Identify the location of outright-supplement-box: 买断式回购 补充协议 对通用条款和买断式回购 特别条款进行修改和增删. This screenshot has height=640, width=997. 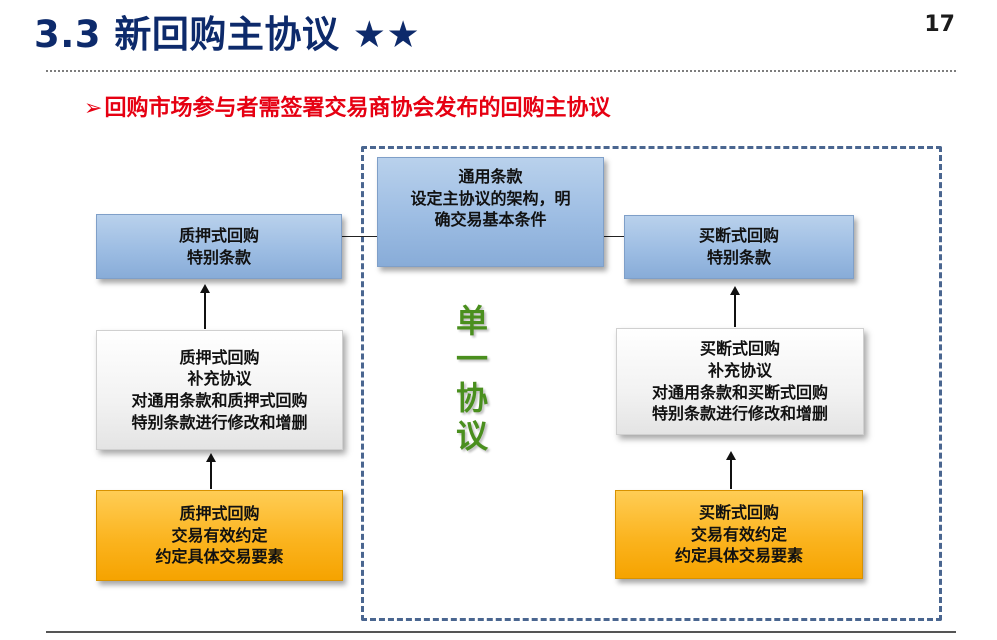
(740, 381).